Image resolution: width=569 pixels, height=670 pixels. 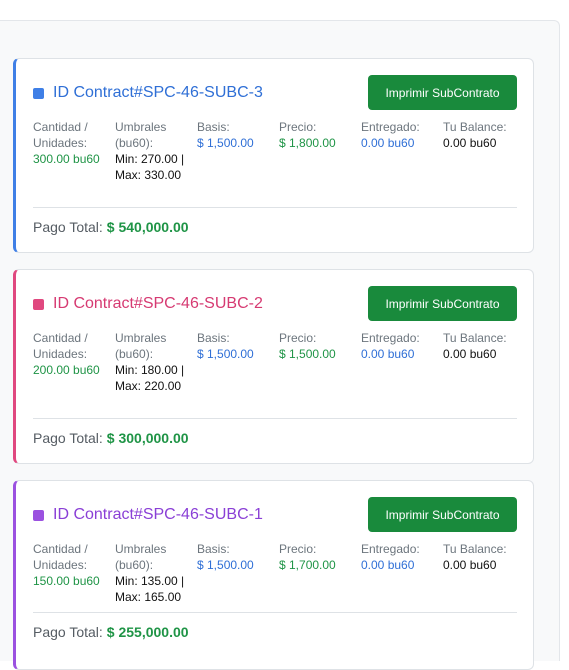 I want to click on thresholds-value: Min: 270.00 | Max: 330.00, so click(x=150, y=167).